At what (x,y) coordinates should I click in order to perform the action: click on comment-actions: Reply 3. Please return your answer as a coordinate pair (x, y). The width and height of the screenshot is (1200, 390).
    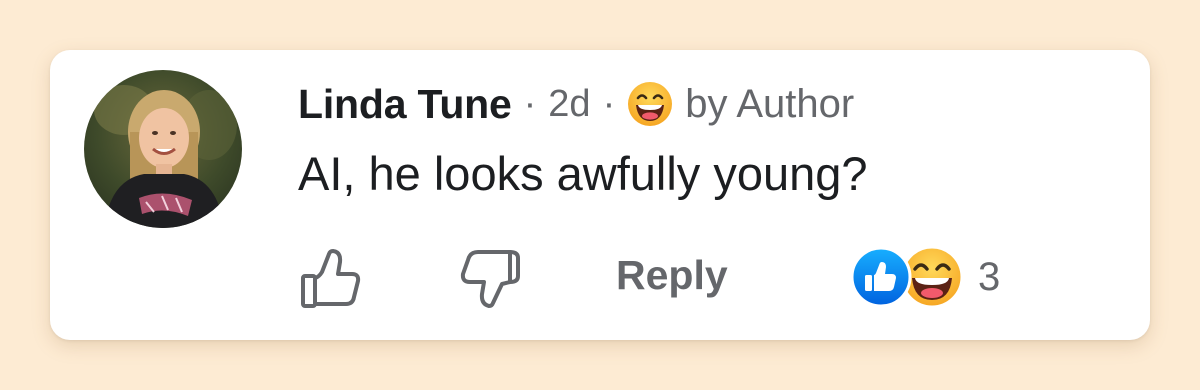
    Looking at the image, I should click on (678, 277).